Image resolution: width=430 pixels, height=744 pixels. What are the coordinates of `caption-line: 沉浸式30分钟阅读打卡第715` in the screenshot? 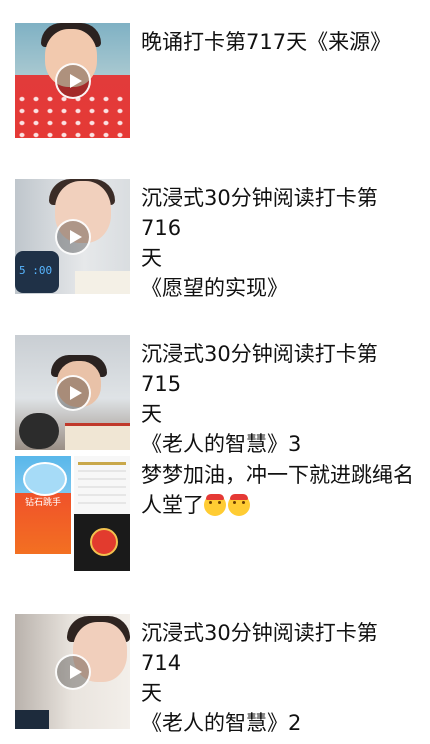 It's located at (259, 369).